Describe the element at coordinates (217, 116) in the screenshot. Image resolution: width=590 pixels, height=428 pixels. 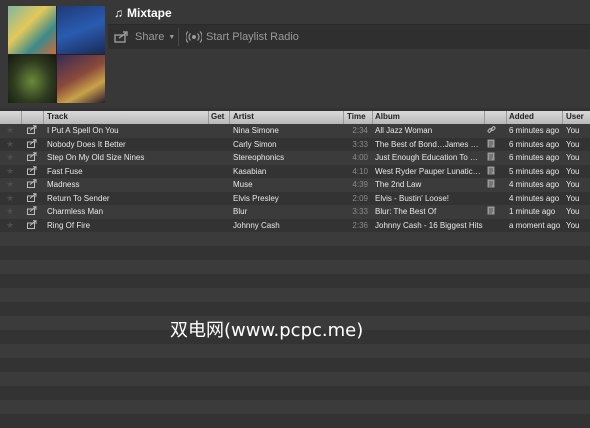
I see `column-get: Get` at that location.